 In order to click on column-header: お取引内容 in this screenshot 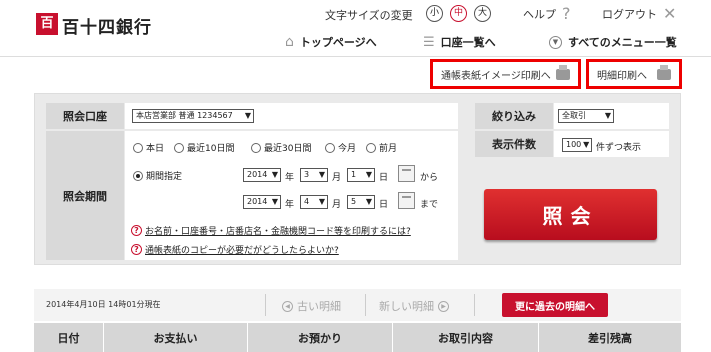, I will do `click(466, 337)`.